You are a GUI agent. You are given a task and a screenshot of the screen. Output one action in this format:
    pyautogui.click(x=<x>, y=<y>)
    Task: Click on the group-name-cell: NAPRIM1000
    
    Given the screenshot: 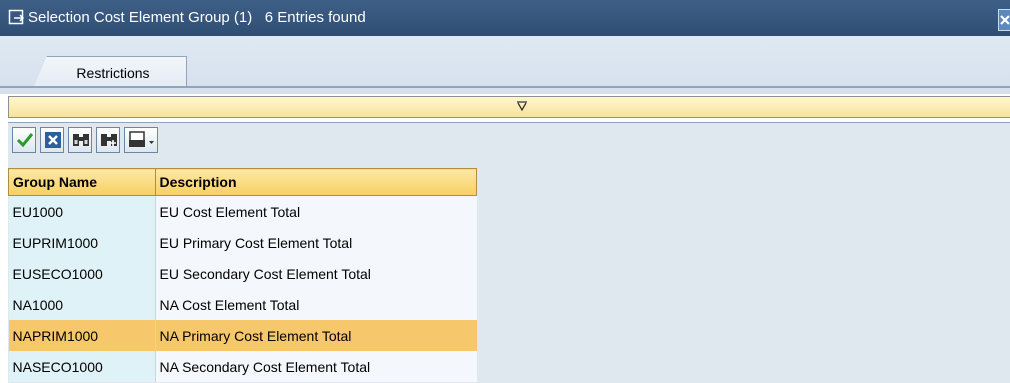 What is the action you would take?
    pyautogui.click(x=82, y=335)
    